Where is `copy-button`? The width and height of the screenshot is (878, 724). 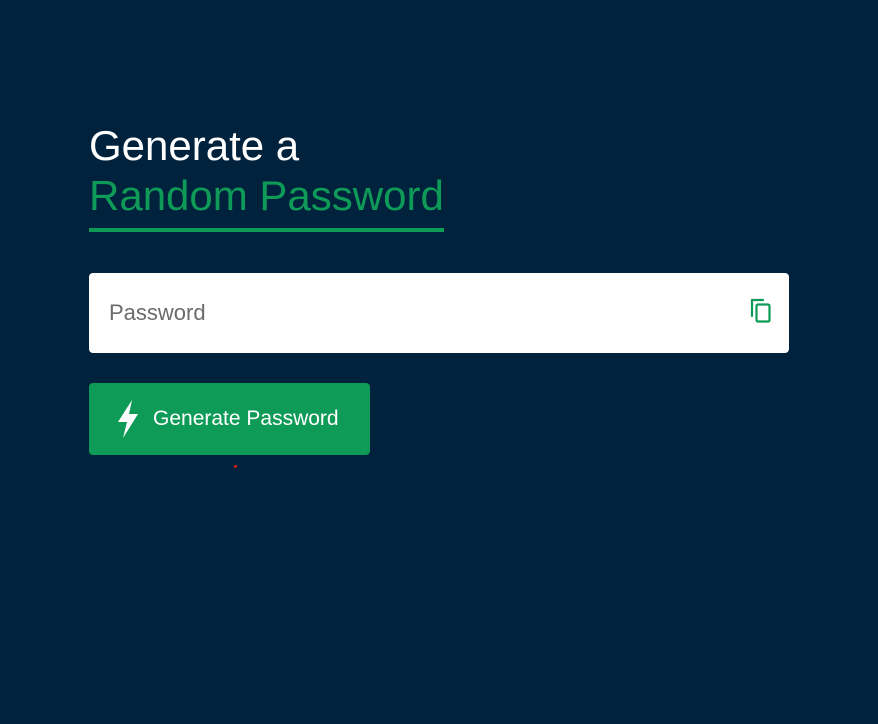
copy-button is located at coordinates (761, 313).